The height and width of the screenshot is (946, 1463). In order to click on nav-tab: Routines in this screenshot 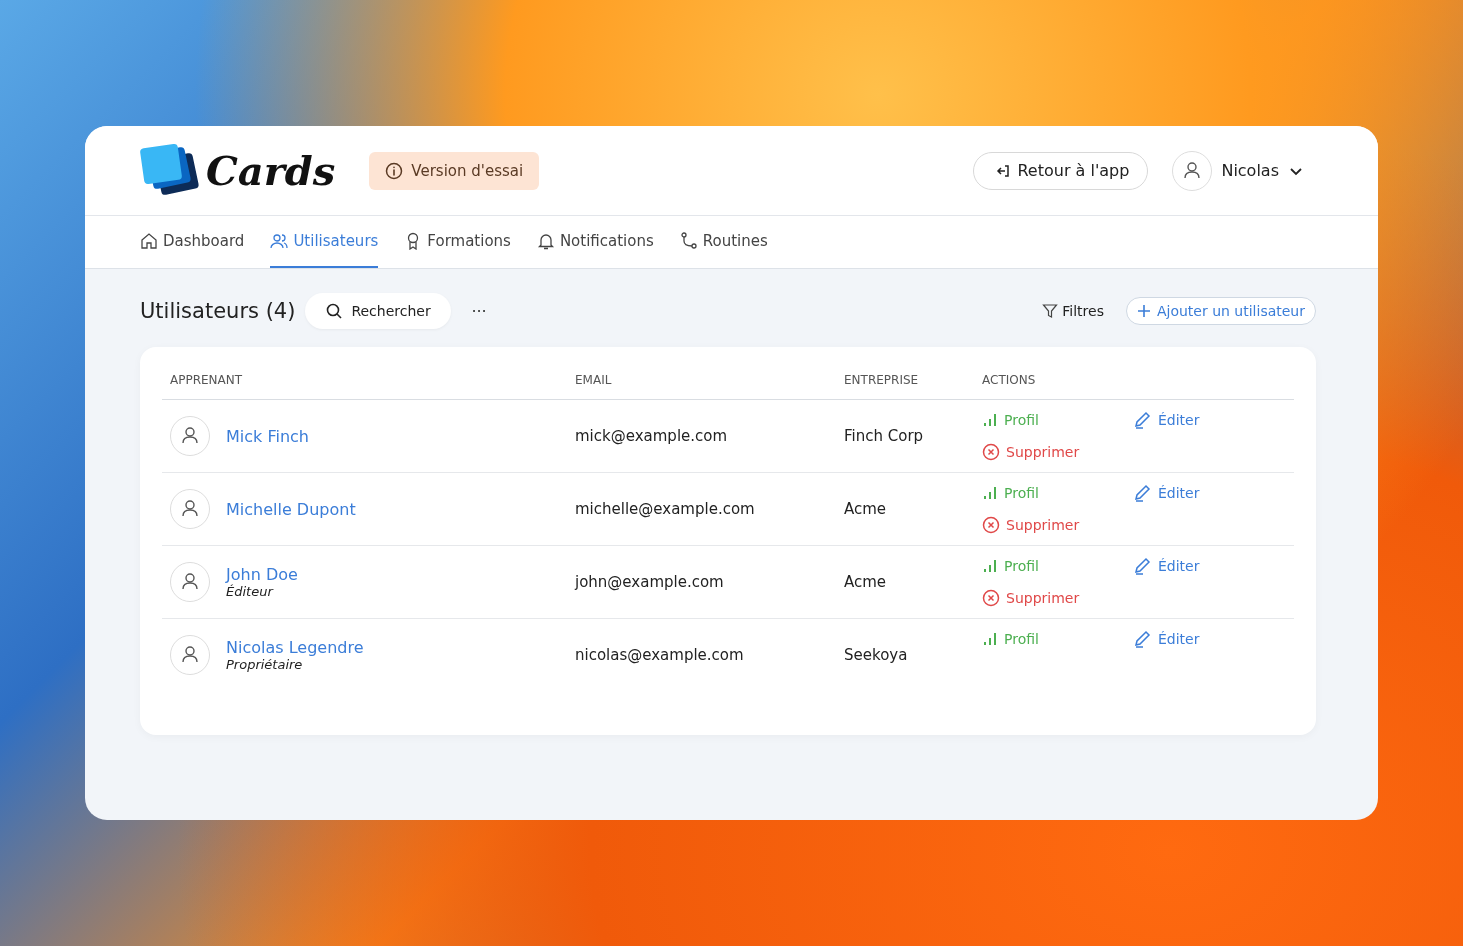, I will do `click(723, 242)`.